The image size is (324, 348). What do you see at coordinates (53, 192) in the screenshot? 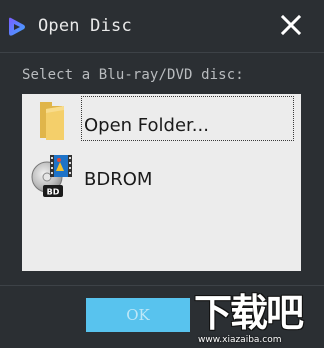
I see `bd-badge-text: BD` at bounding box center [53, 192].